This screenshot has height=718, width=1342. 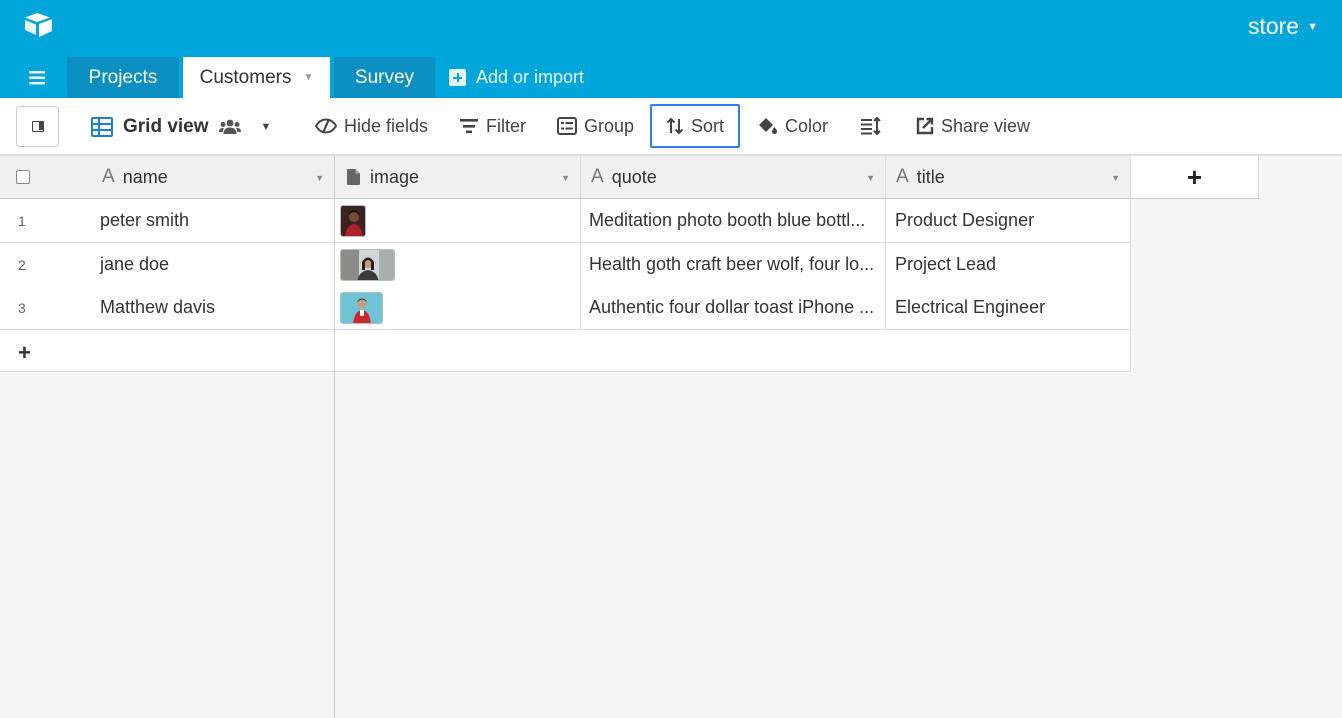 I want to click on row-height-icon, so click(x=871, y=126).